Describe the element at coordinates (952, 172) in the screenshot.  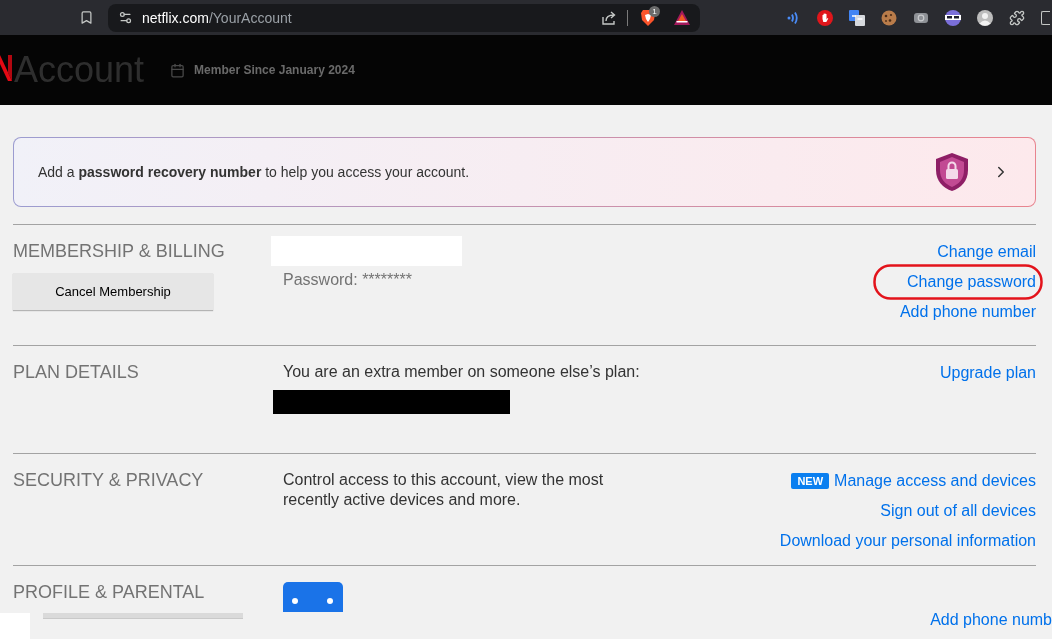
I see `shield-lock-icon` at that location.